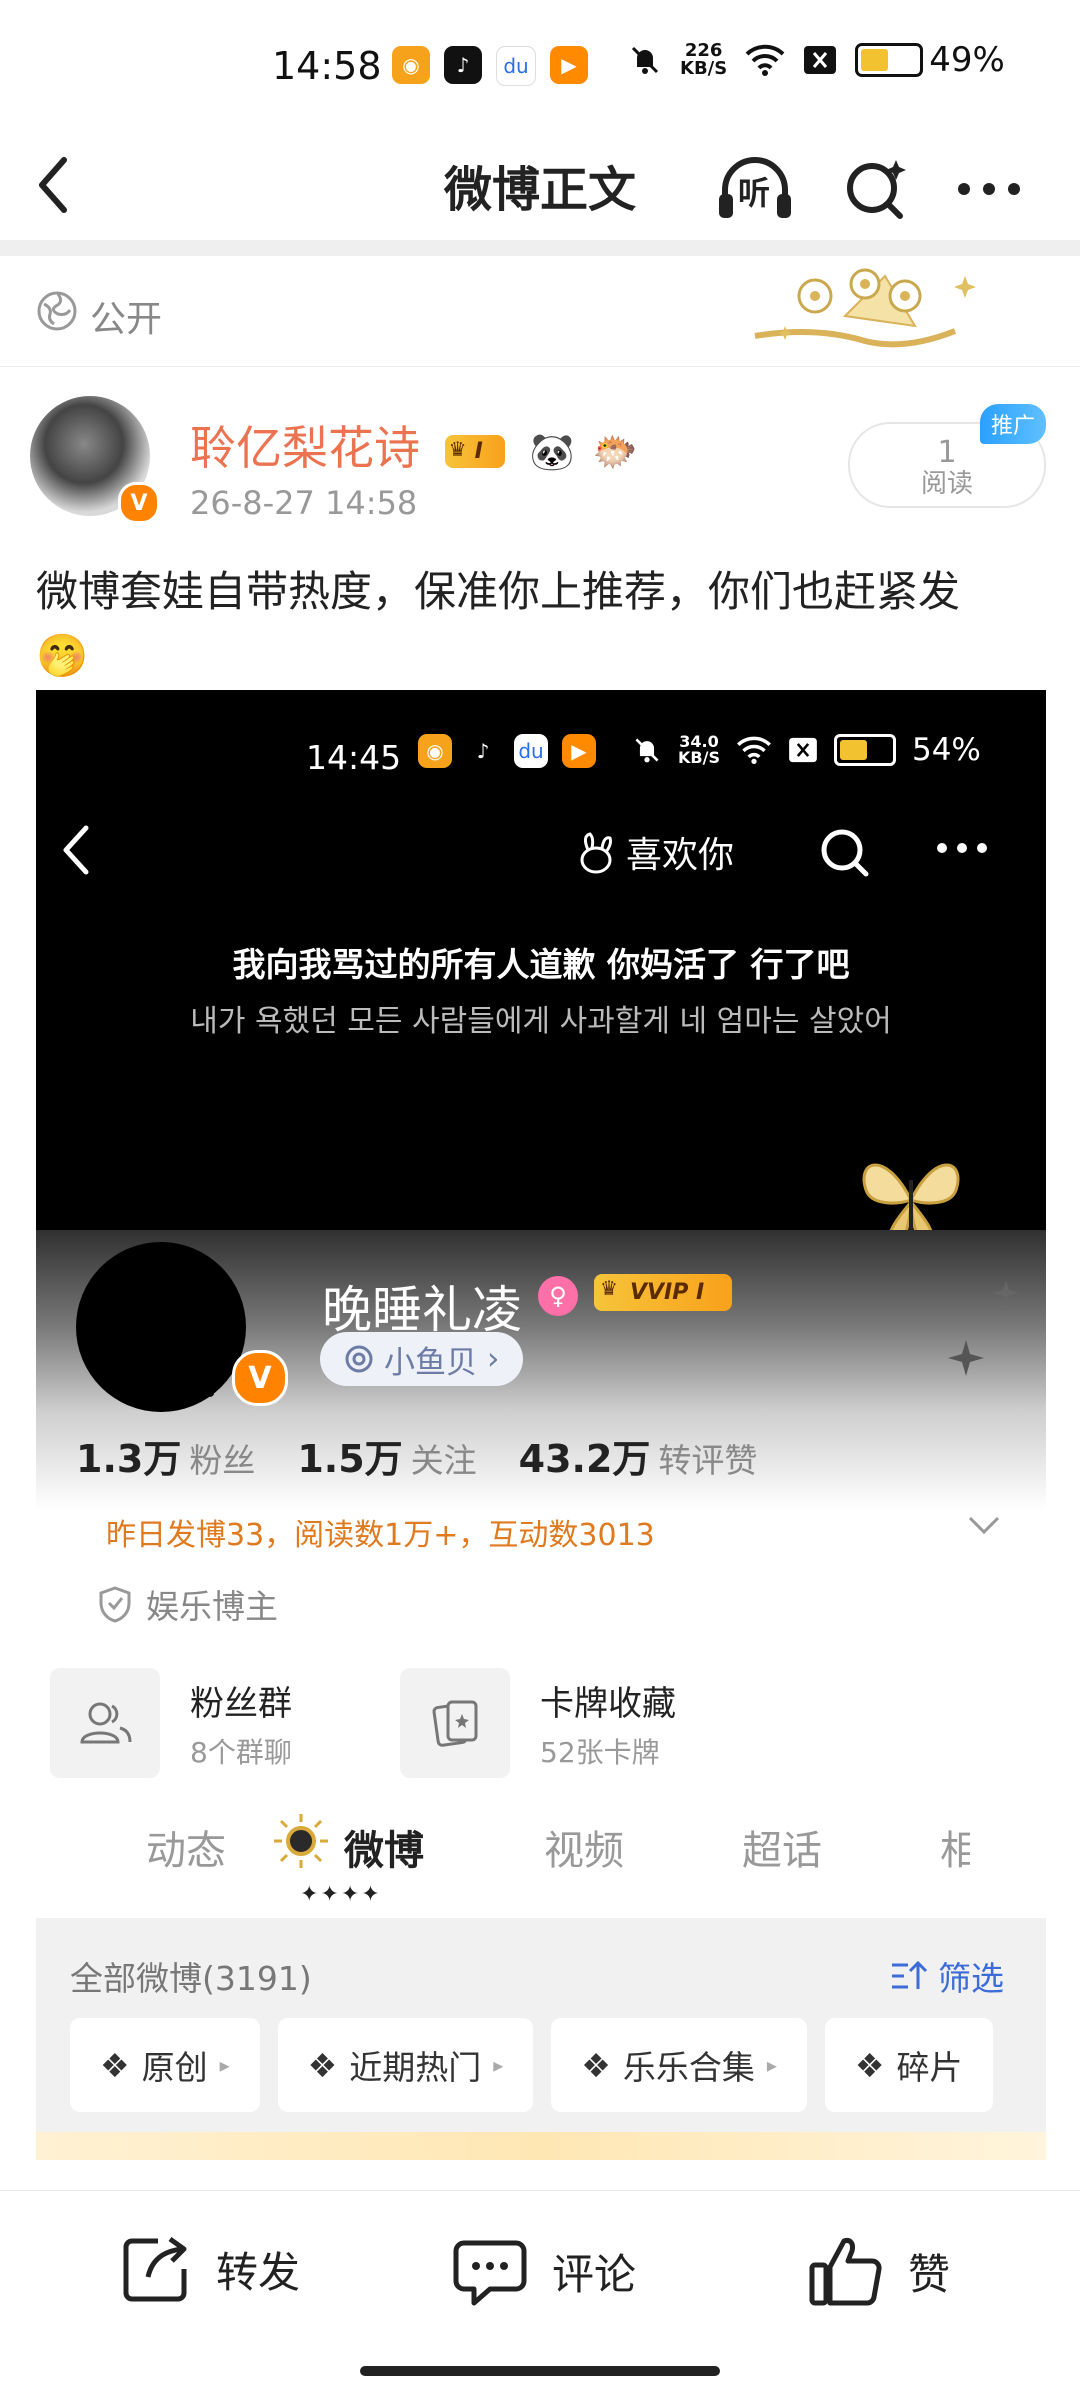  I want to click on embedded-like-you: 喜欢你, so click(655, 852).